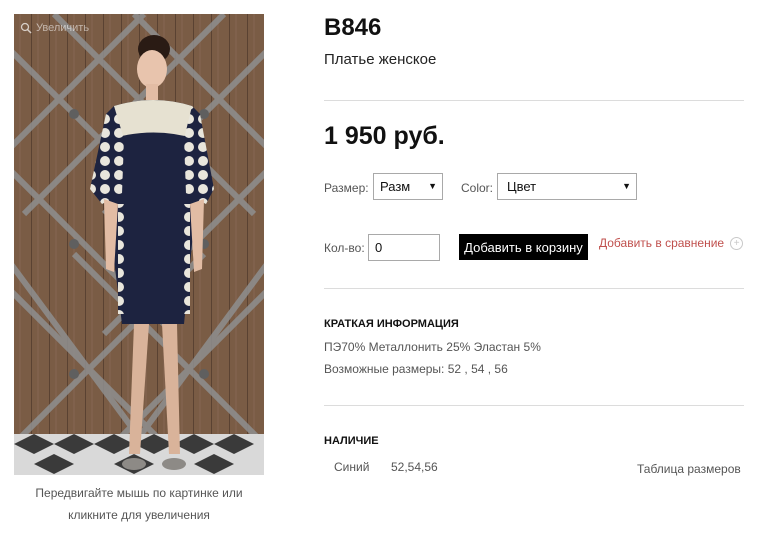  What do you see at coordinates (26, 28) in the screenshot?
I see `magnifier-icon` at bounding box center [26, 28].